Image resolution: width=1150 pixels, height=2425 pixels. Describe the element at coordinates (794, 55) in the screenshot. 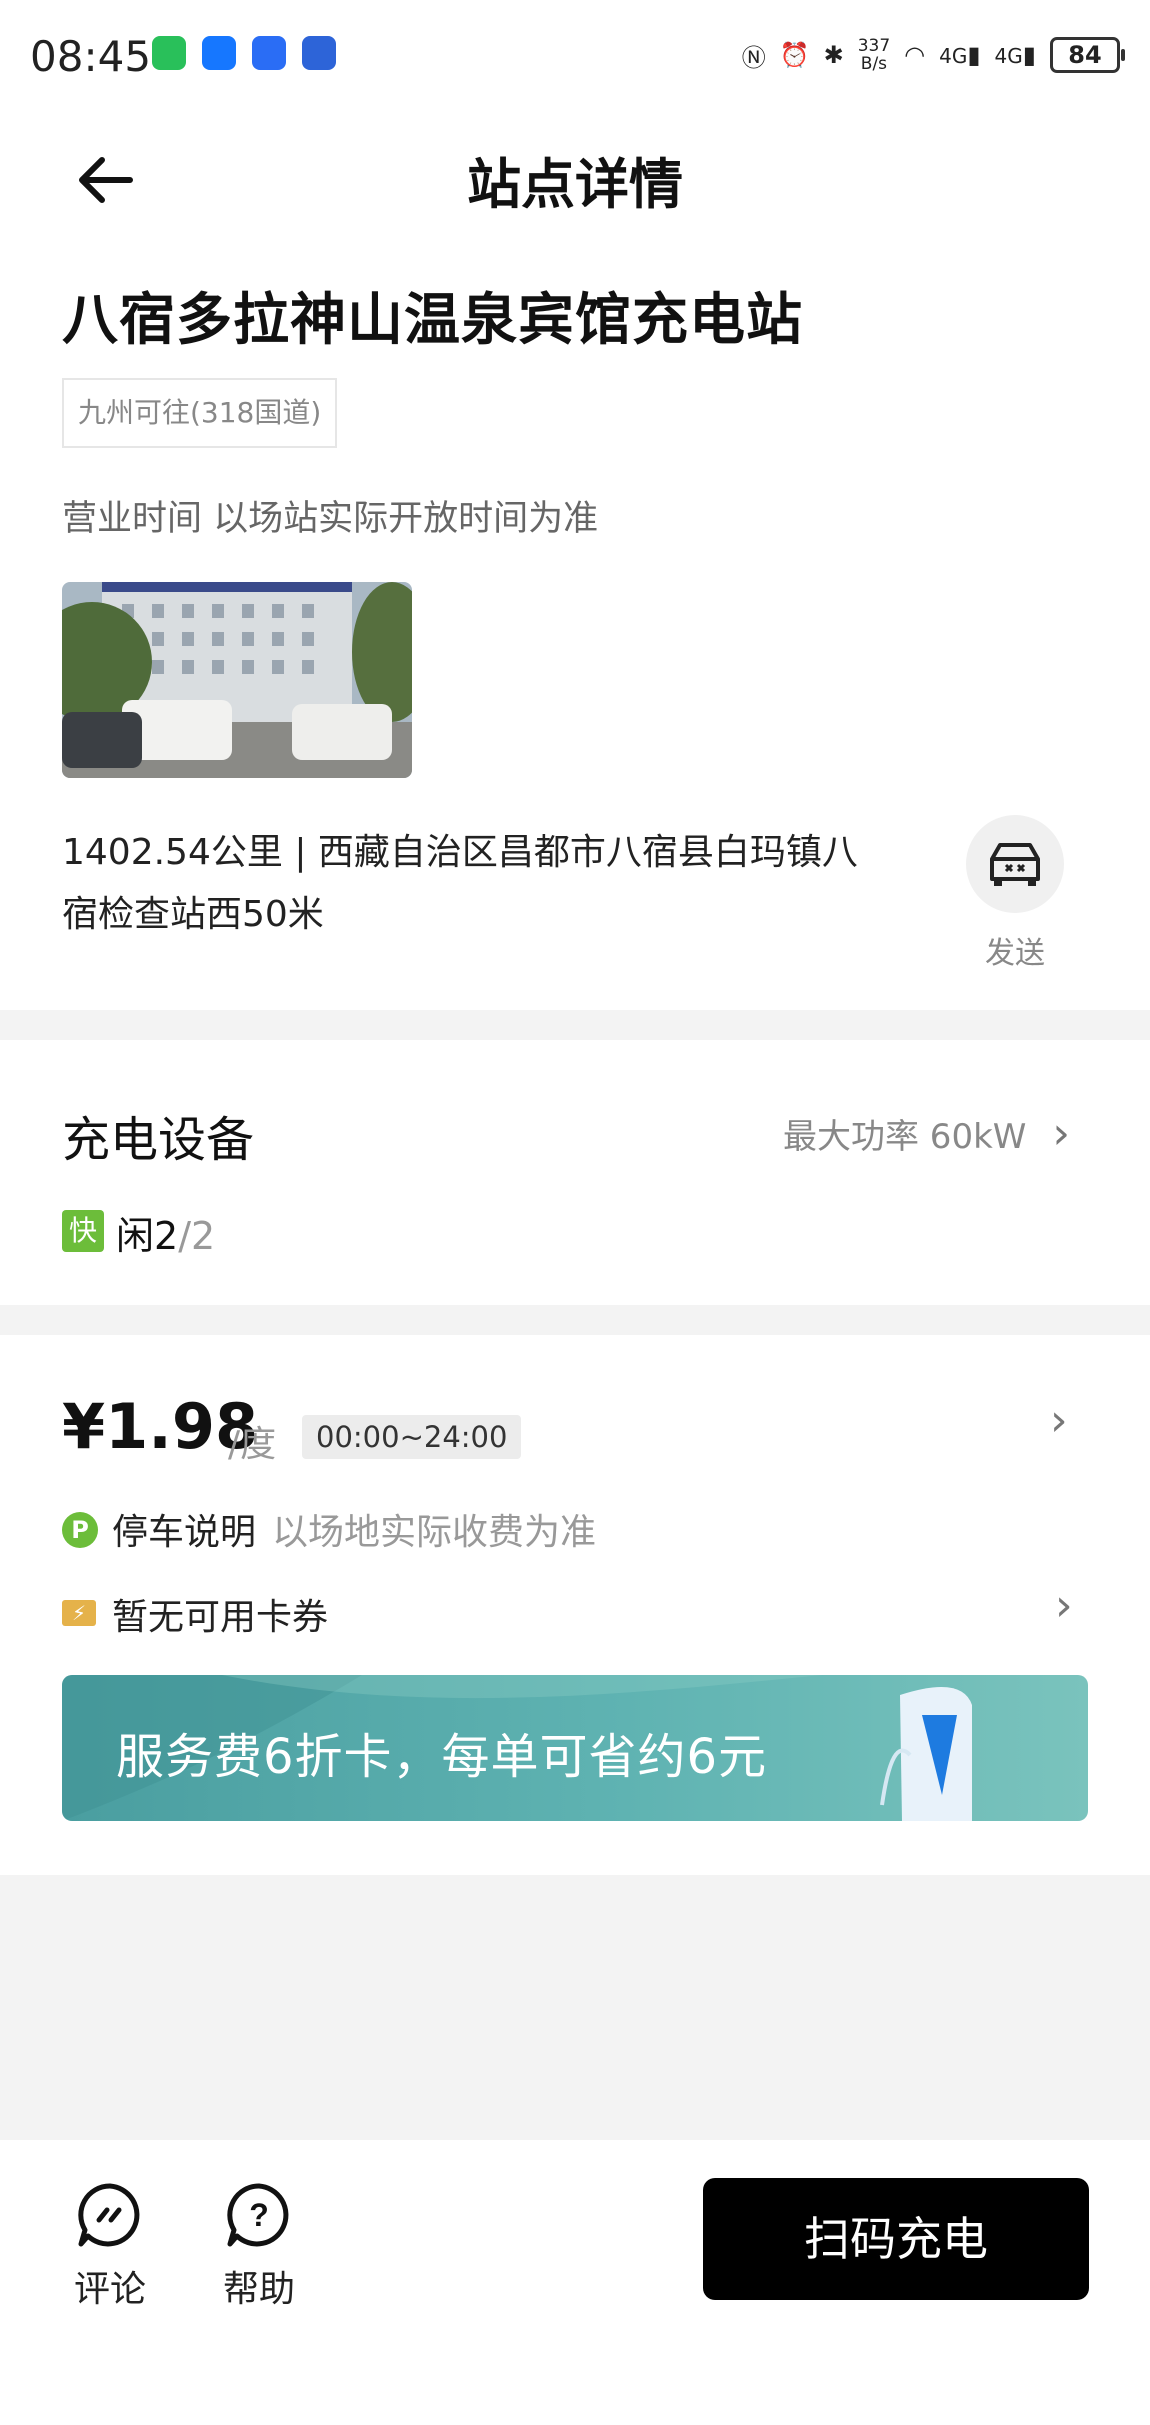

I see `alarm-icon: ⏰` at that location.